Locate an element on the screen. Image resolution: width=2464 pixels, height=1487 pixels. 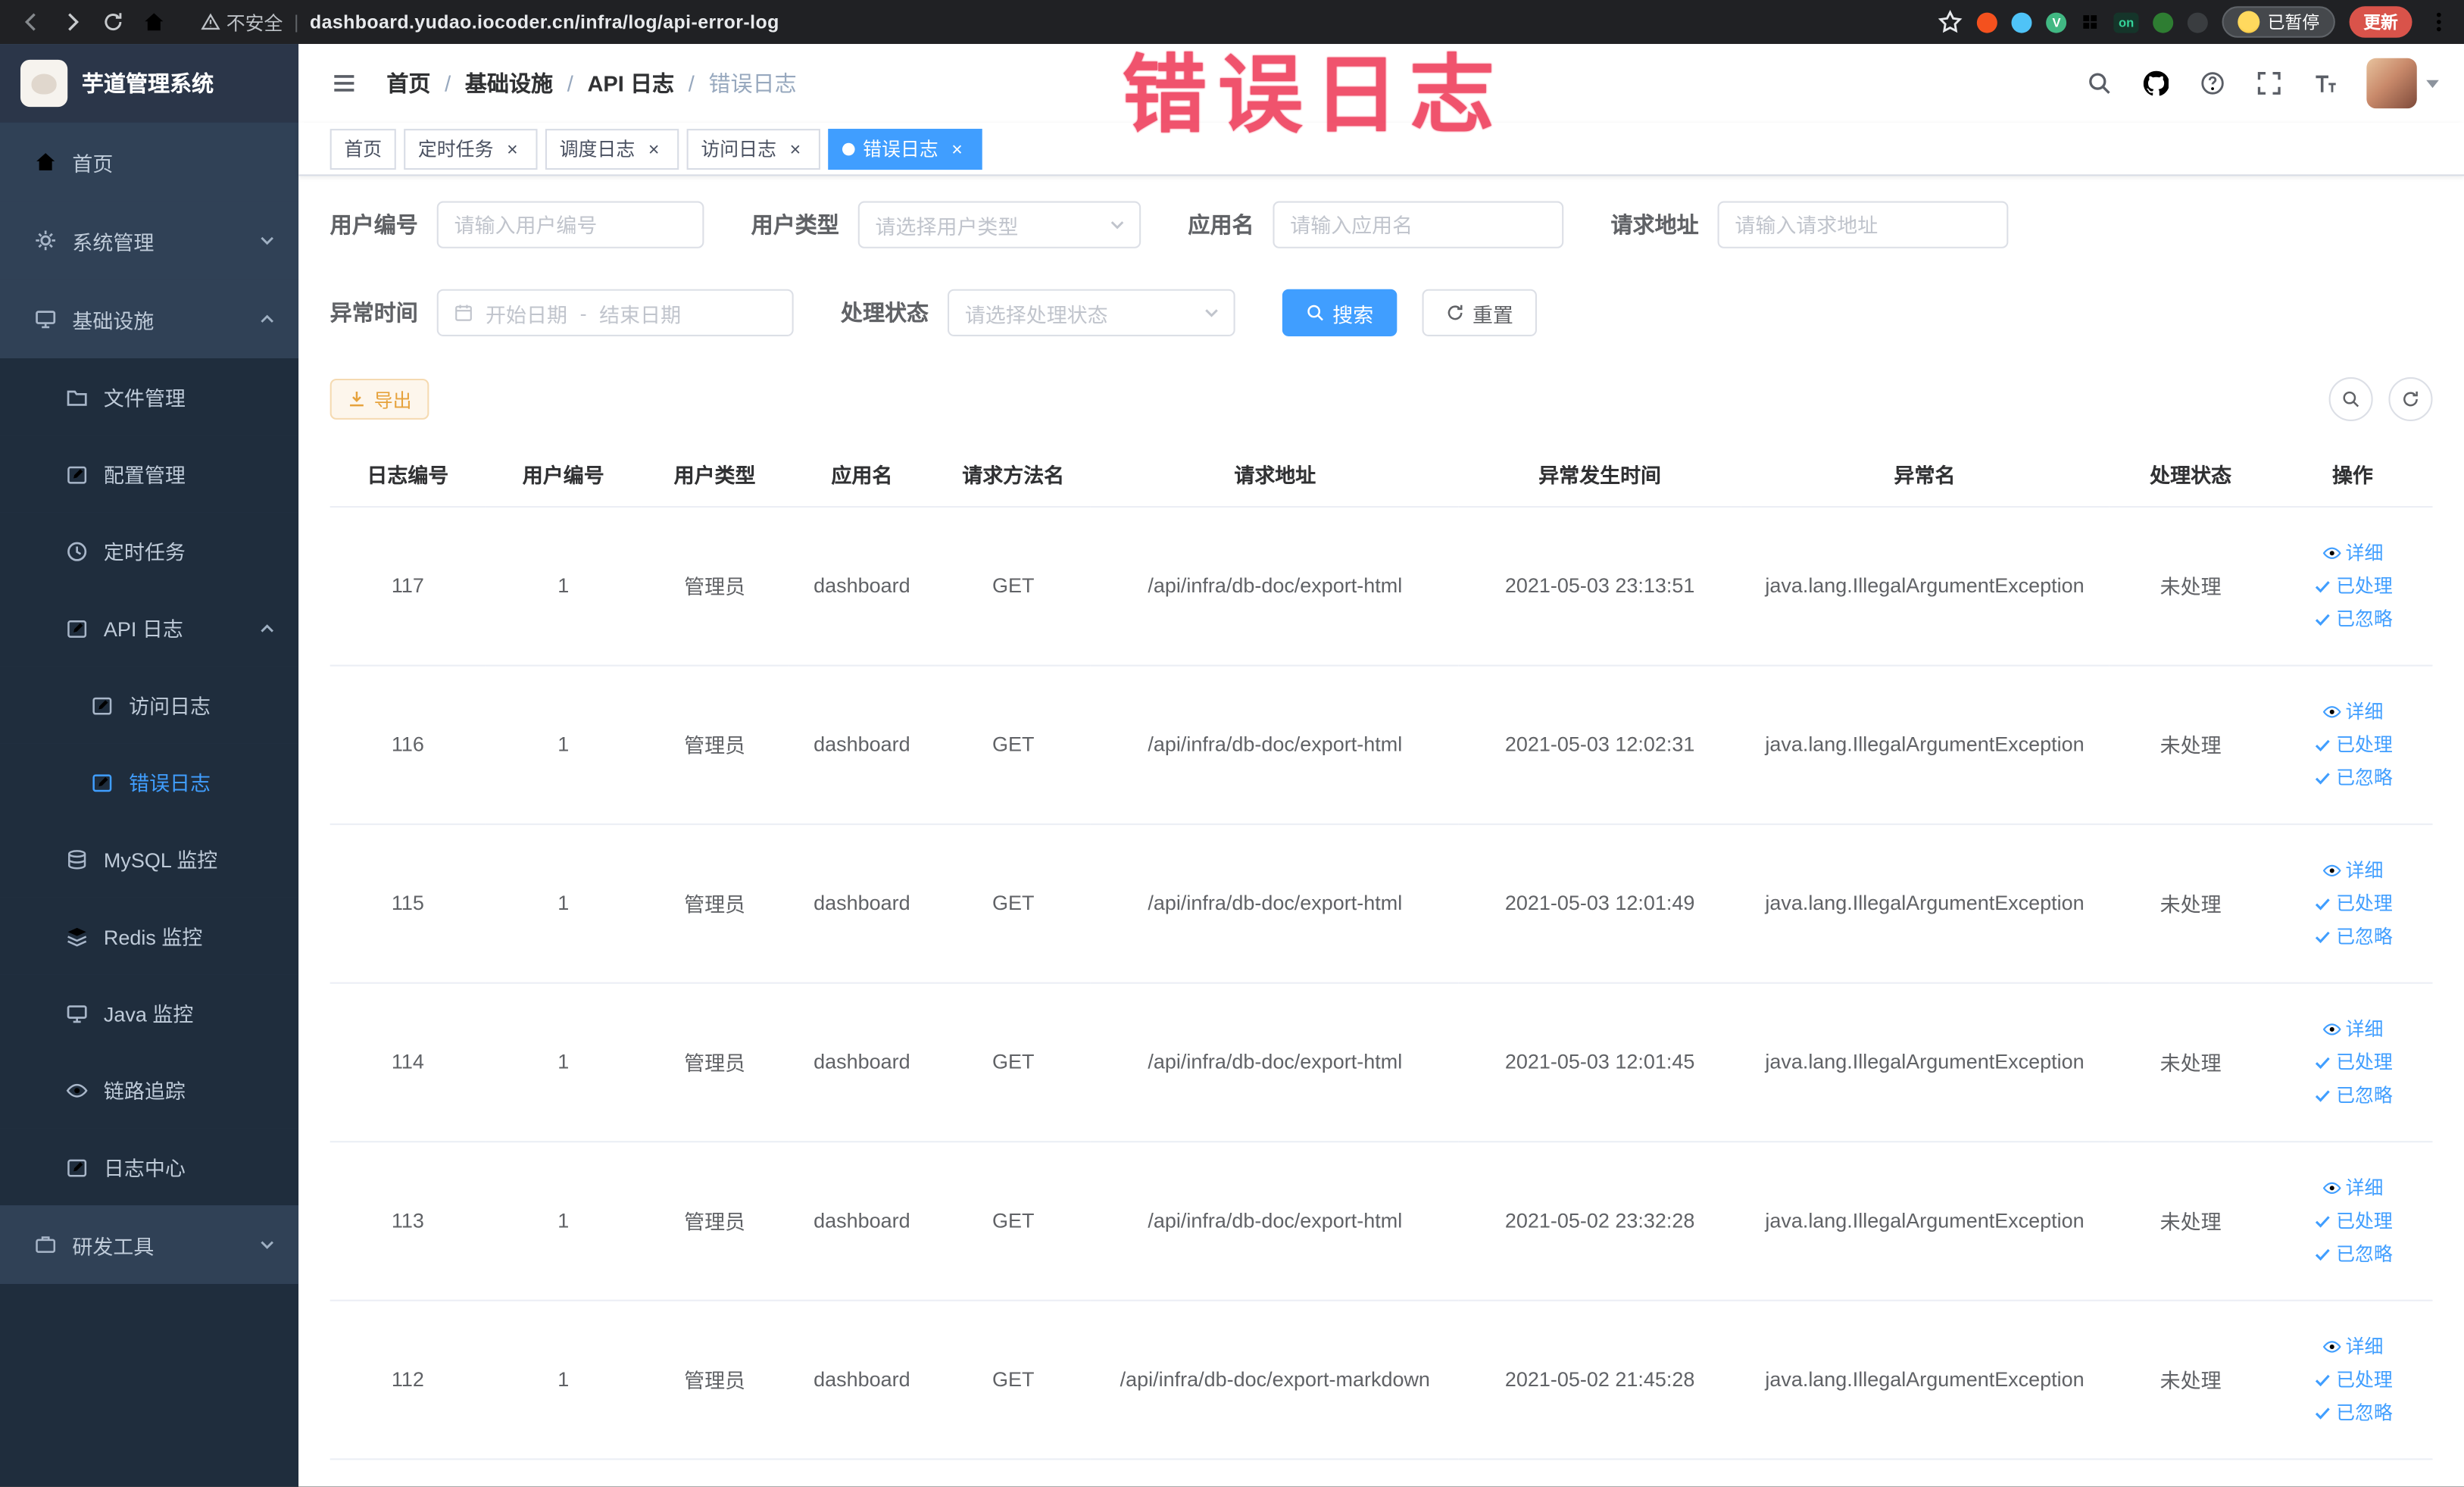
search-button: 搜索 is located at coordinates (1340, 312).